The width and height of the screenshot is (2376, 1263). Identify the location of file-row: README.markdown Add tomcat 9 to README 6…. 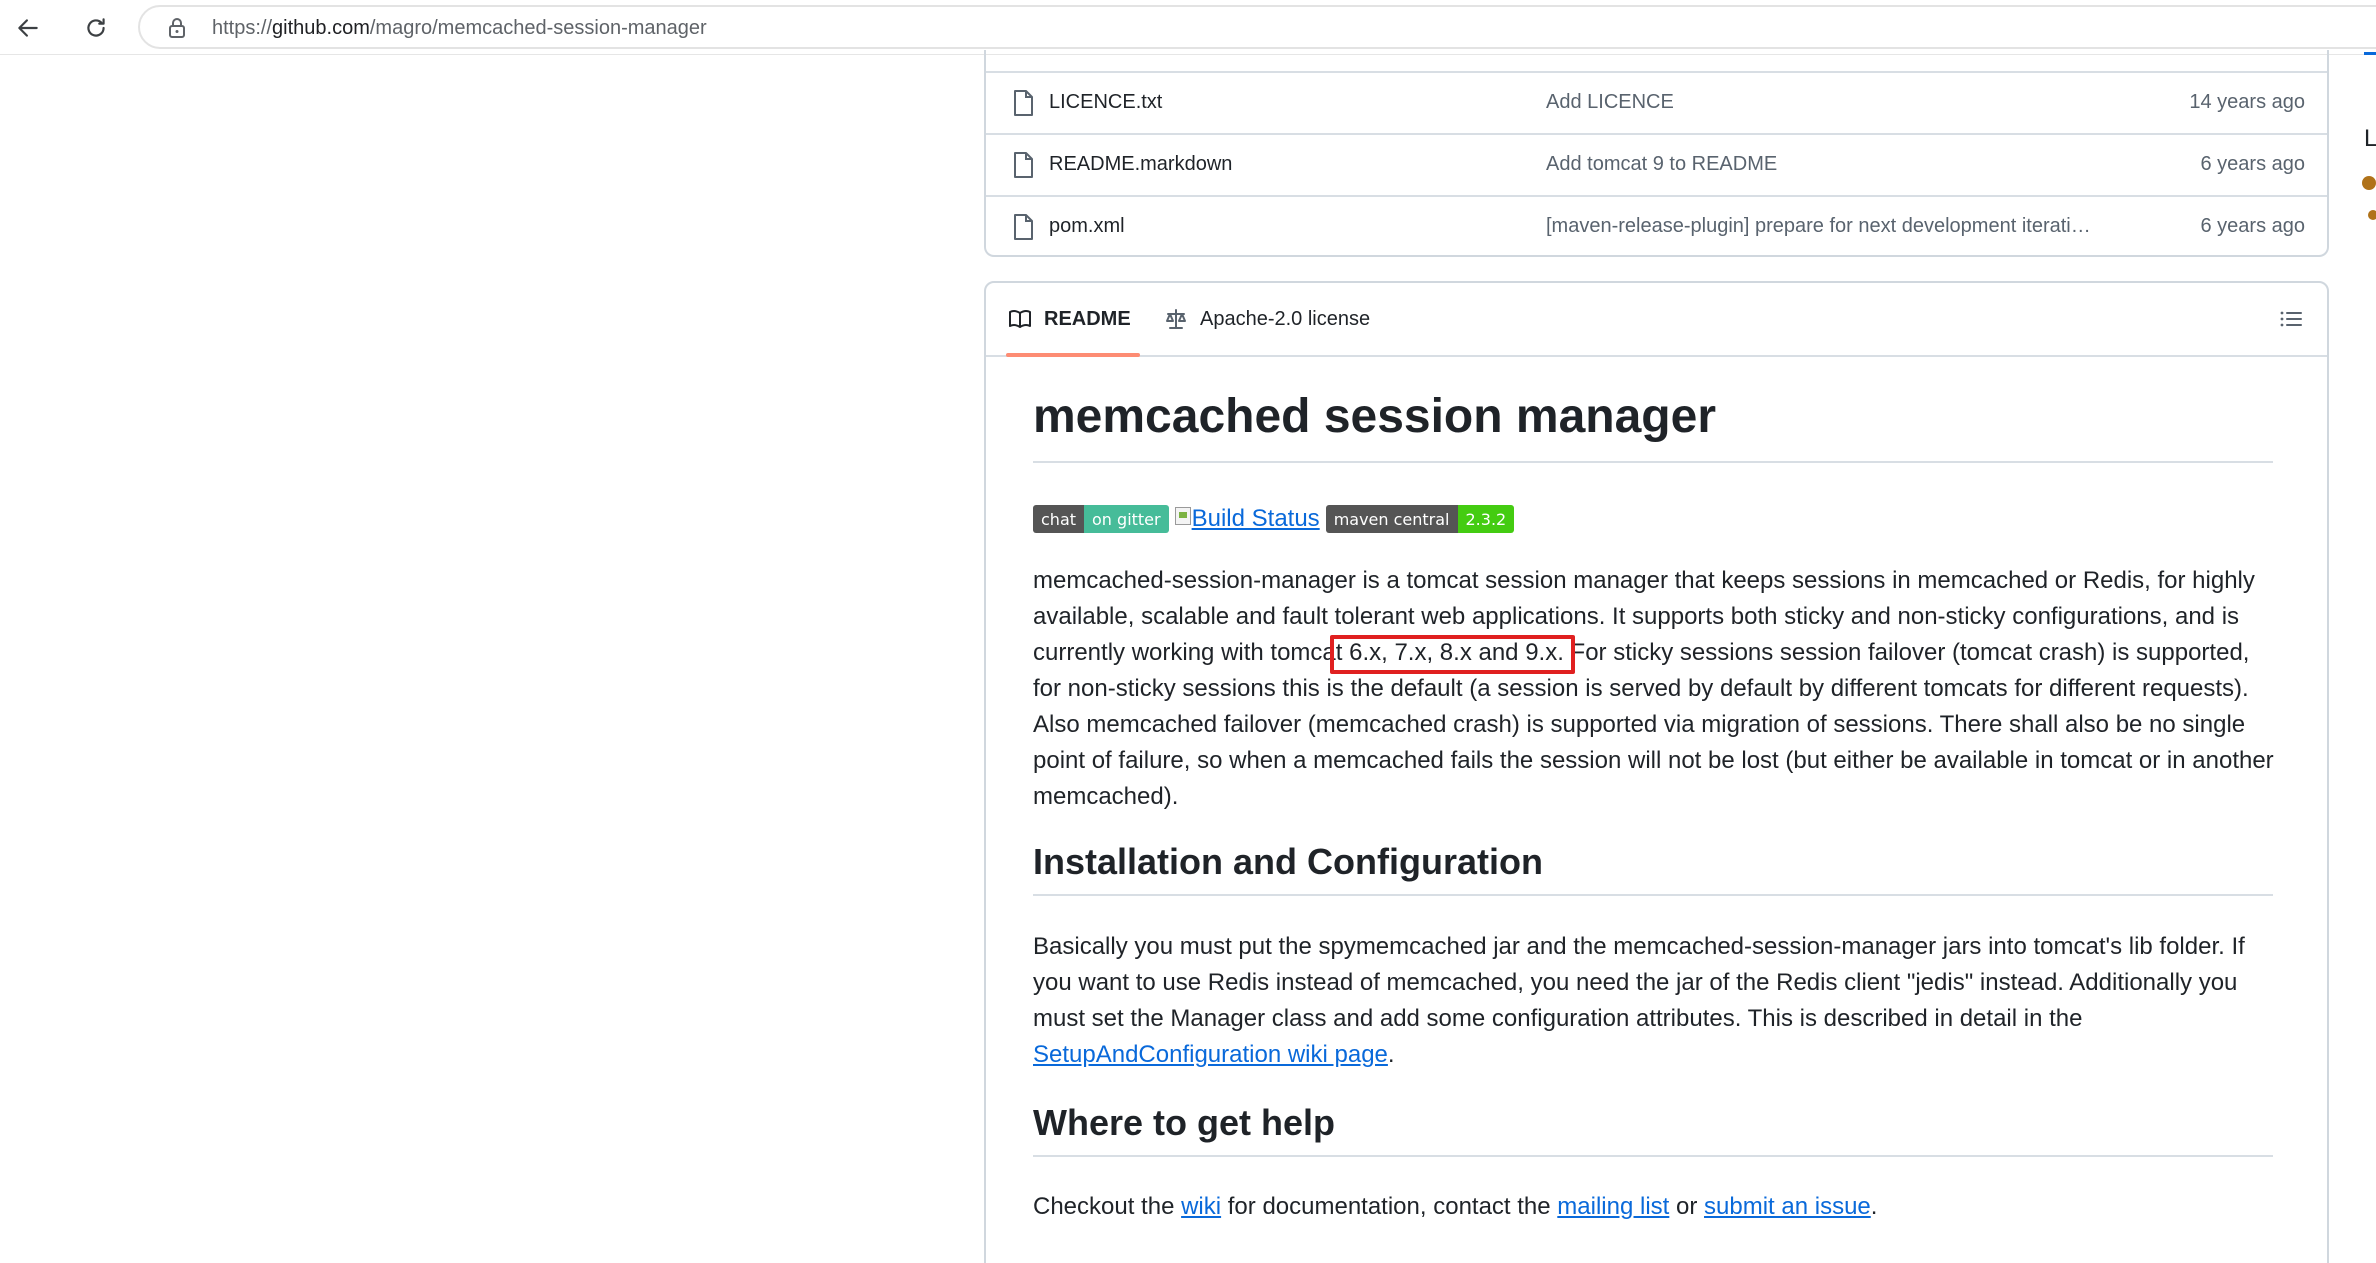
(1656, 164).